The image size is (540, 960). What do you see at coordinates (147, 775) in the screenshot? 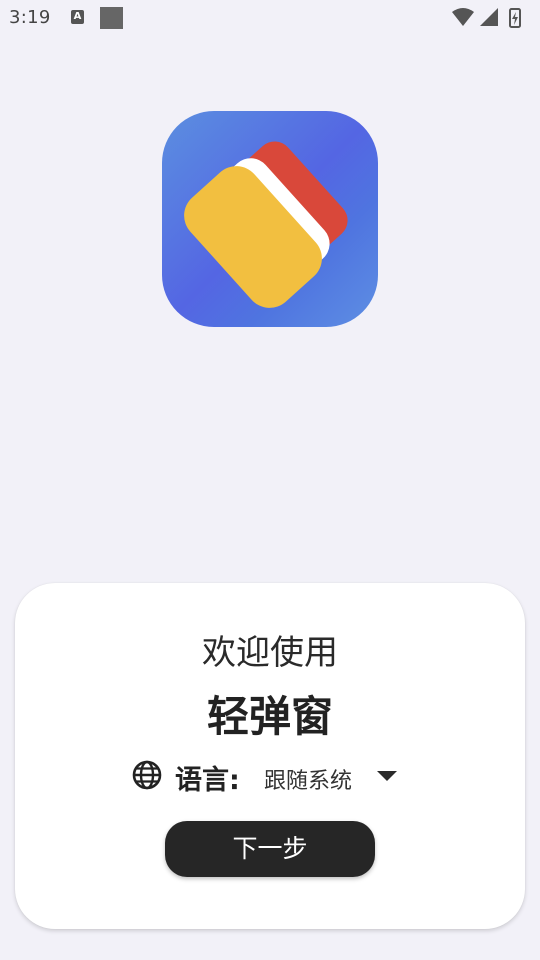
I see `globe-icon` at bounding box center [147, 775].